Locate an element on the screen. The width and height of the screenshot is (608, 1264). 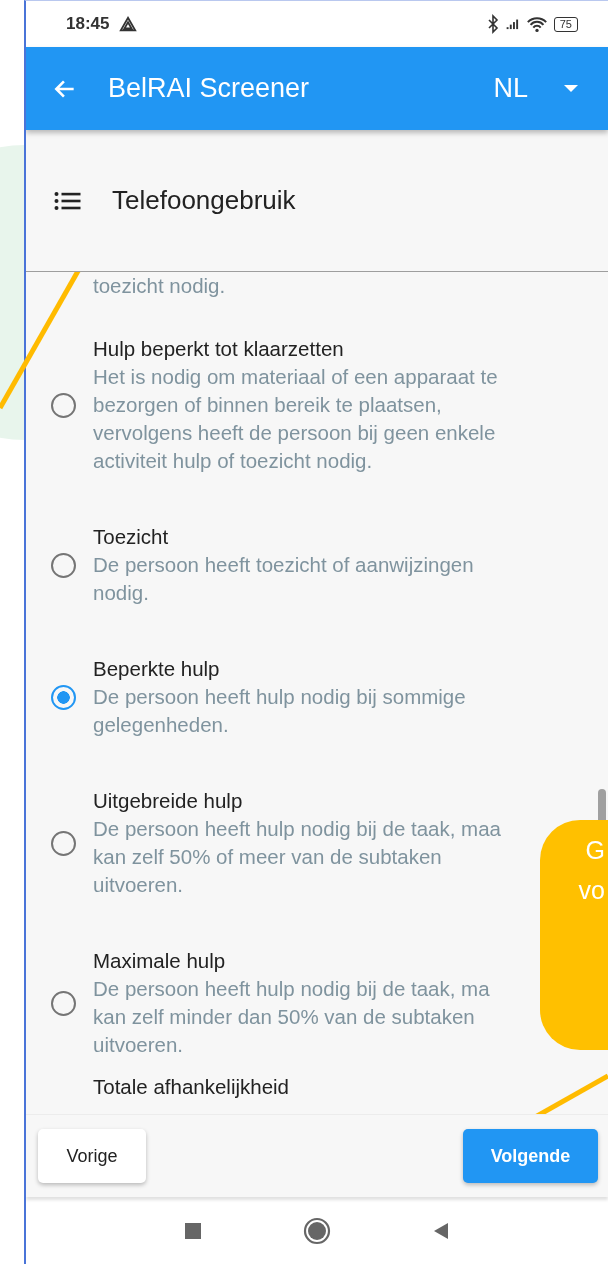
option-description: toezicht nodig. is located at coordinates (160, 286).